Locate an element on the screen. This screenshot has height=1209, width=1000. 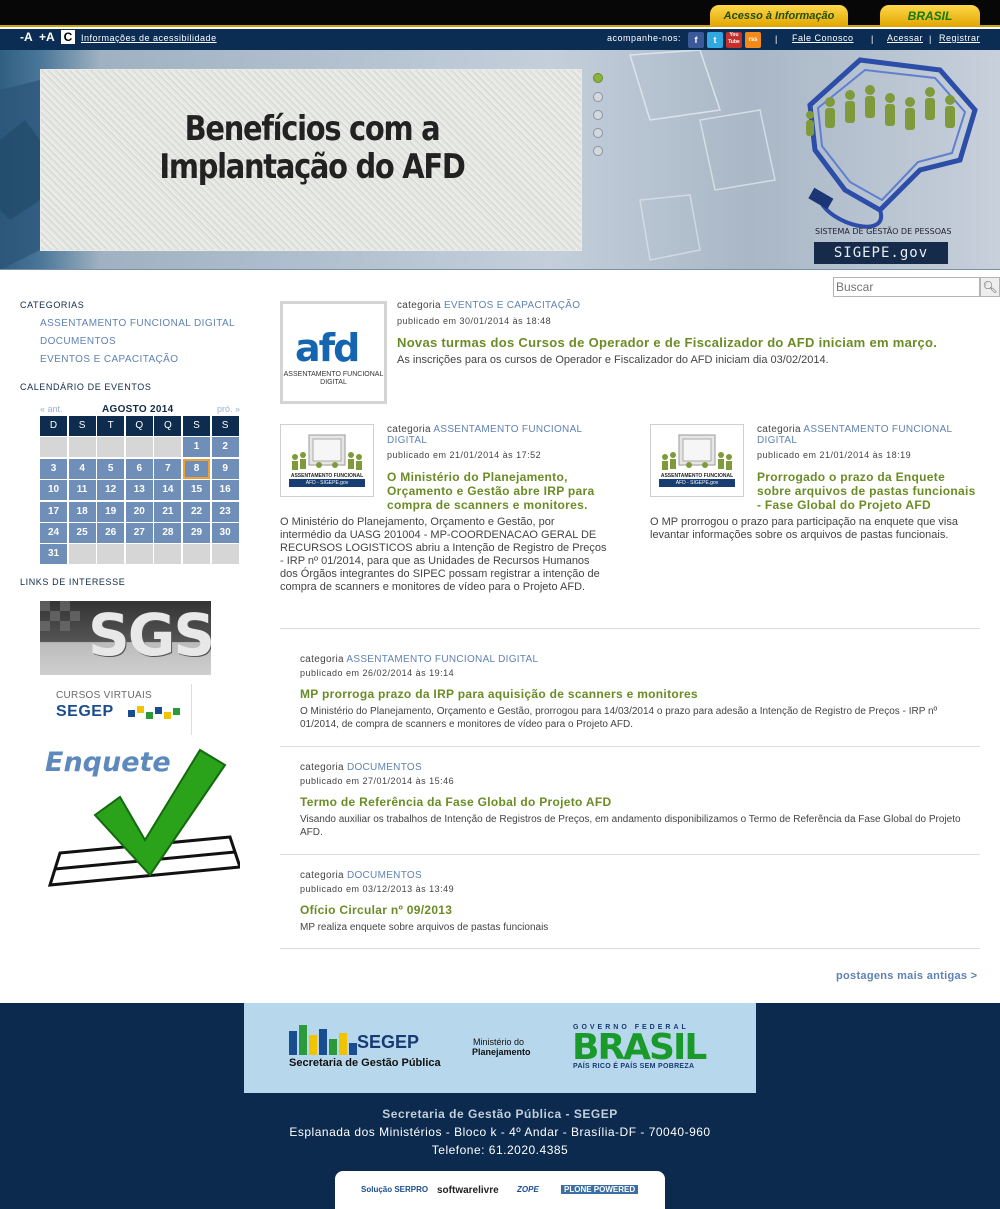
youtube-icon: You Tube is located at coordinates (734, 40).